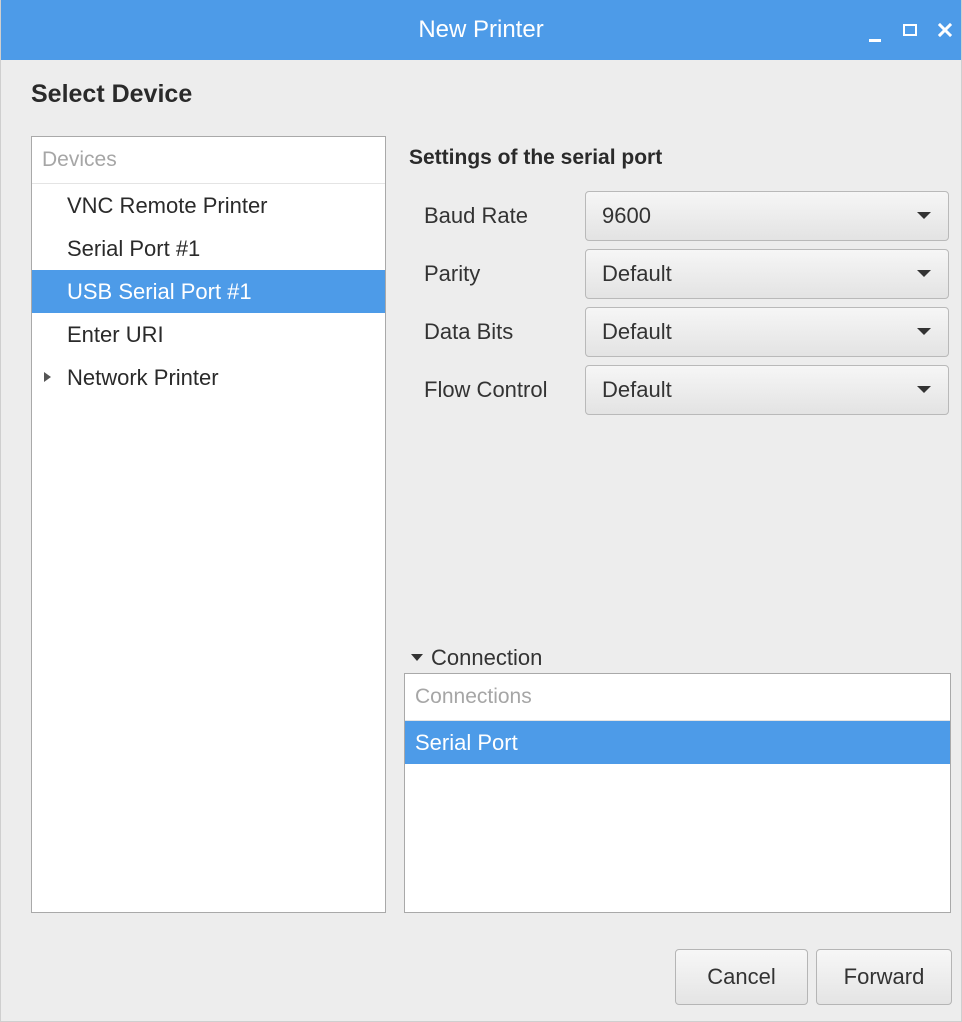 The width and height of the screenshot is (962, 1022). What do you see at coordinates (208, 334) in the screenshot?
I see `device-item-enter-uri: Enter URI` at bounding box center [208, 334].